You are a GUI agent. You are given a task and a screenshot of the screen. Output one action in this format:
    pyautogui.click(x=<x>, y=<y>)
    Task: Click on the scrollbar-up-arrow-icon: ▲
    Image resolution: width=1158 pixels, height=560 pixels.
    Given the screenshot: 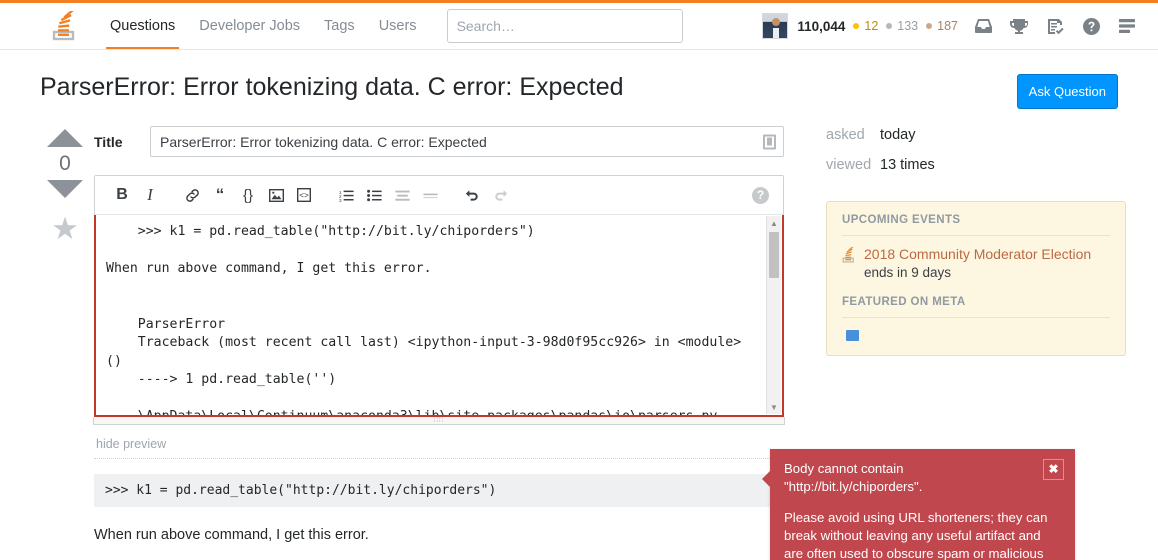 What is the action you would take?
    pyautogui.click(x=774, y=223)
    